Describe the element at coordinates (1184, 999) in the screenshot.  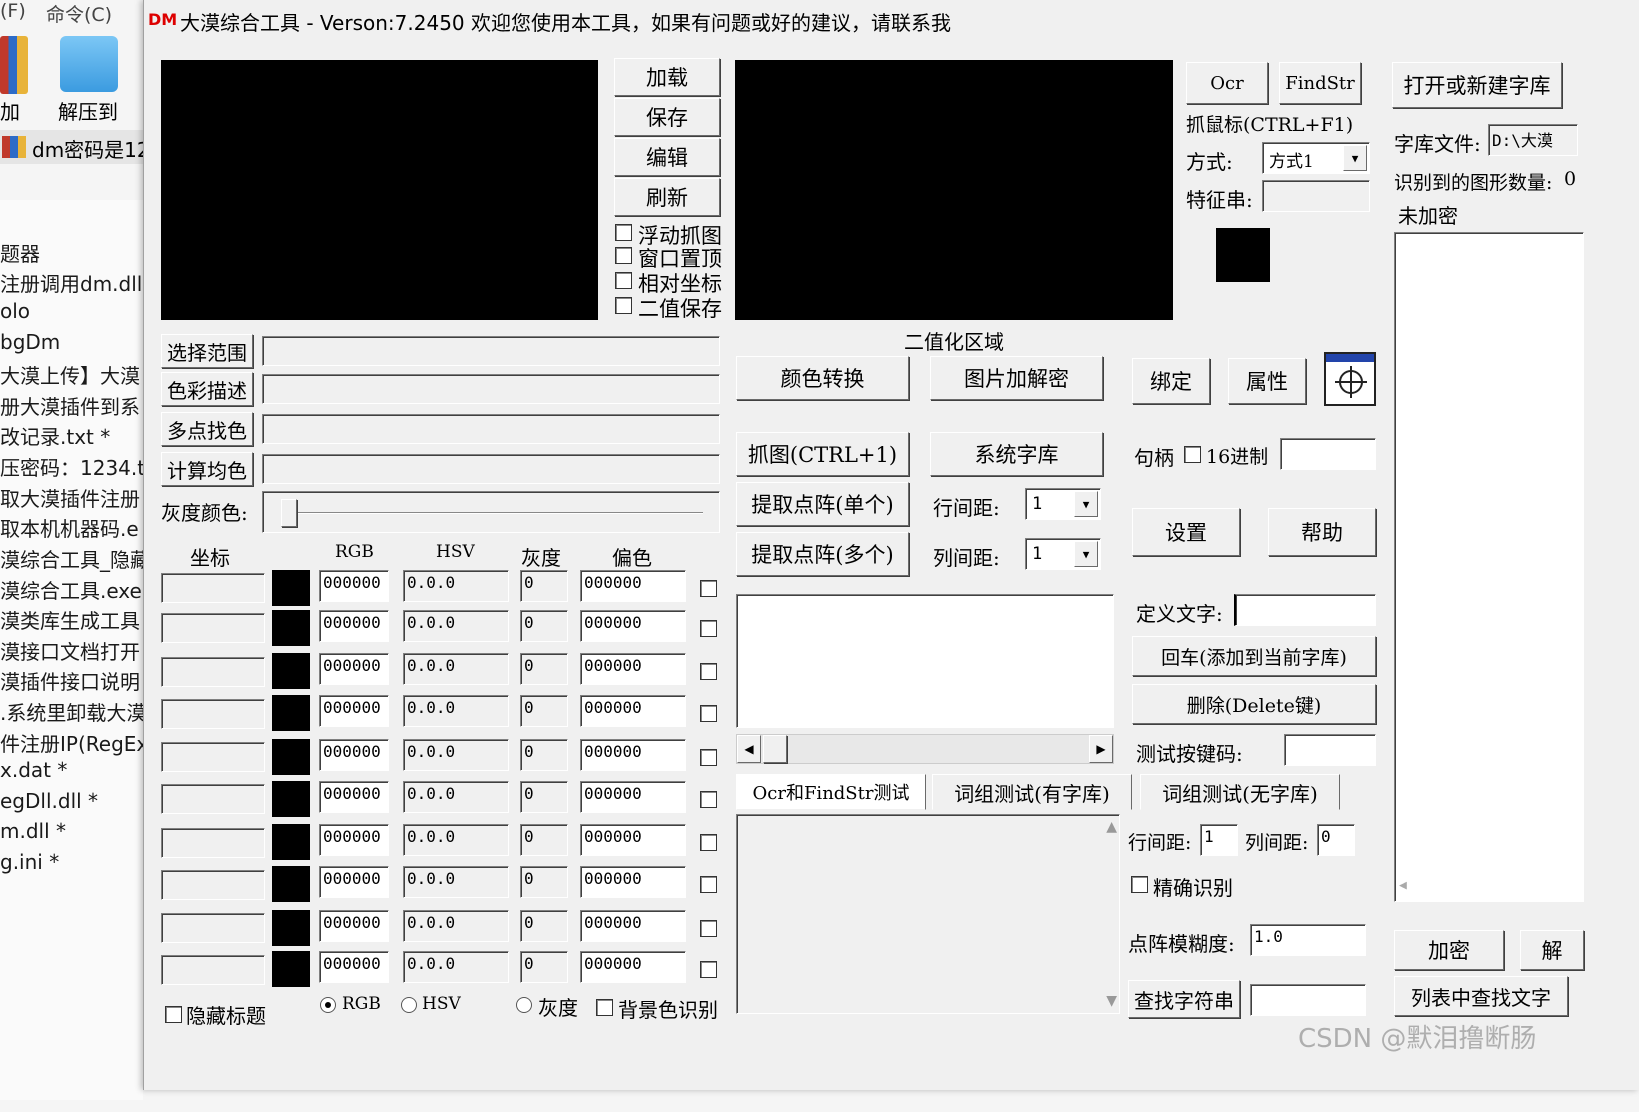
I see `find-string-button: 查找字符串` at that location.